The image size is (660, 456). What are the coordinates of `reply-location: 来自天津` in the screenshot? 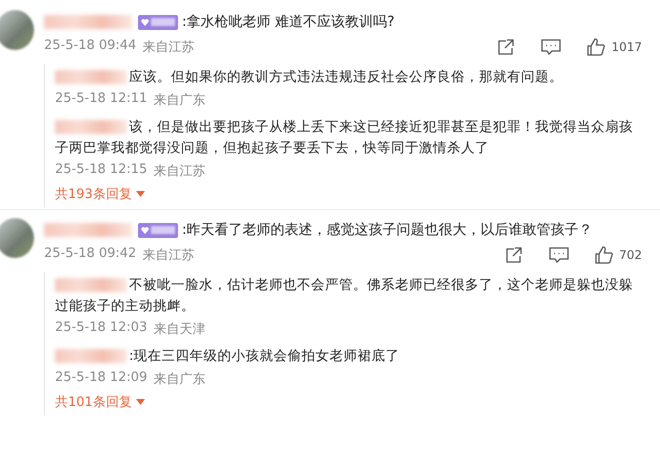 It's located at (179, 329).